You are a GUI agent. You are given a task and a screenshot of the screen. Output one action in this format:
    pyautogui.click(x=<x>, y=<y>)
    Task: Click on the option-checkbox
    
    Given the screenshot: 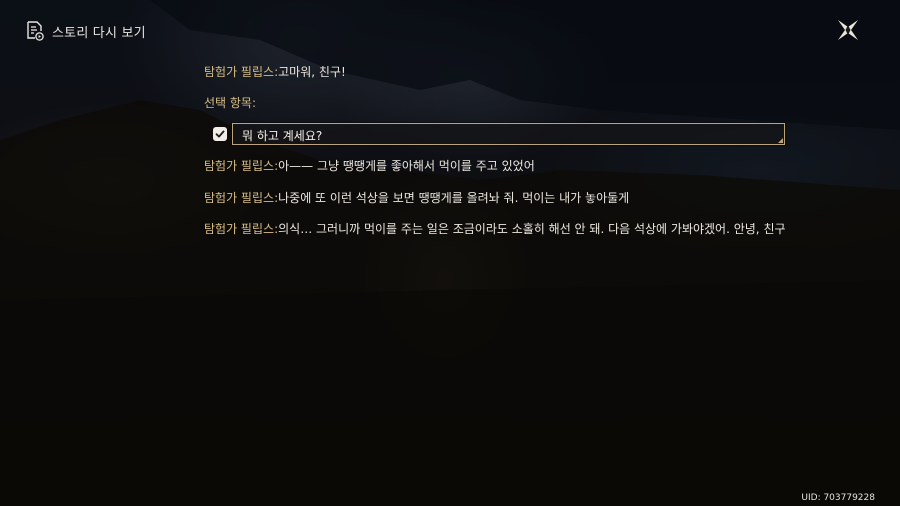 What is the action you would take?
    pyautogui.click(x=220, y=134)
    